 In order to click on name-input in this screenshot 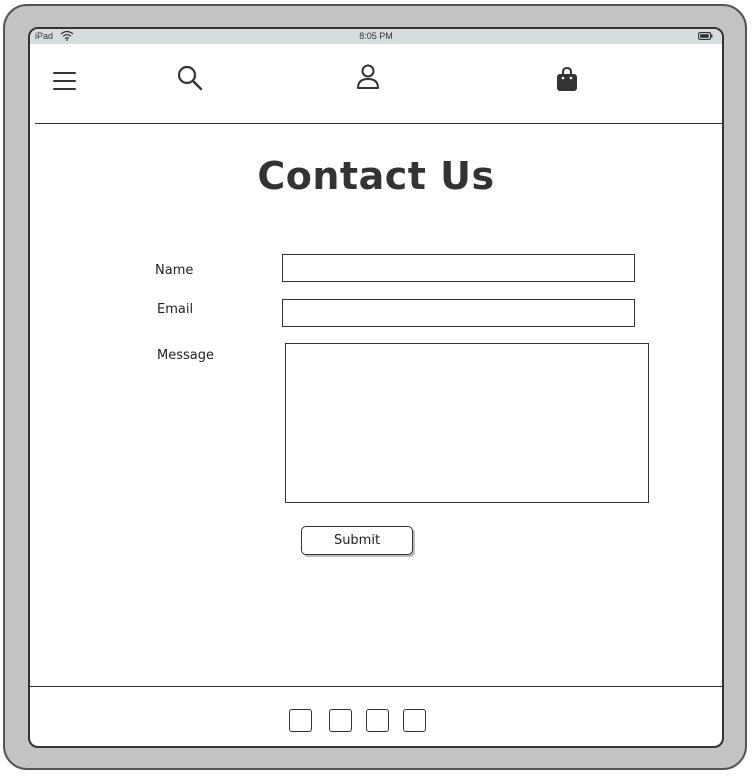, I will do `click(458, 268)`.